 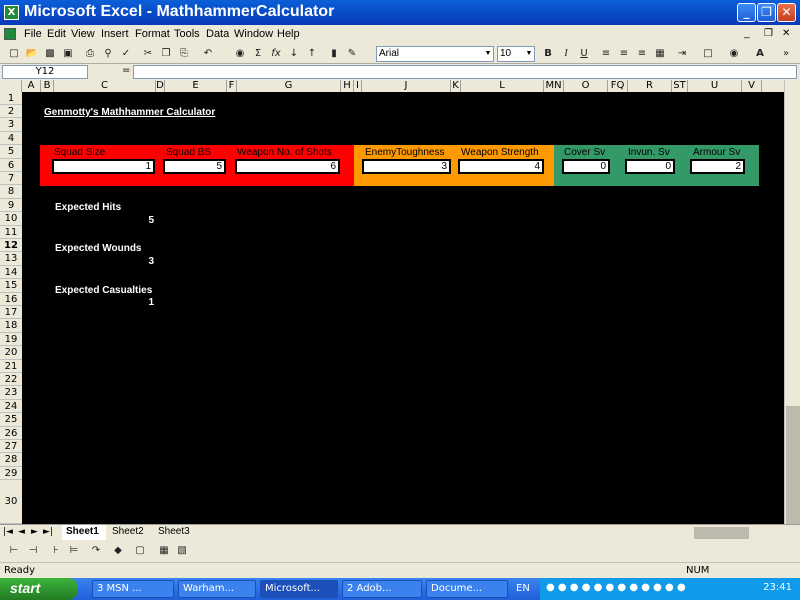 What do you see at coordinates (83, 34) in the screenshot?
I see `menu-view: View` at bounding box center [83, 34].